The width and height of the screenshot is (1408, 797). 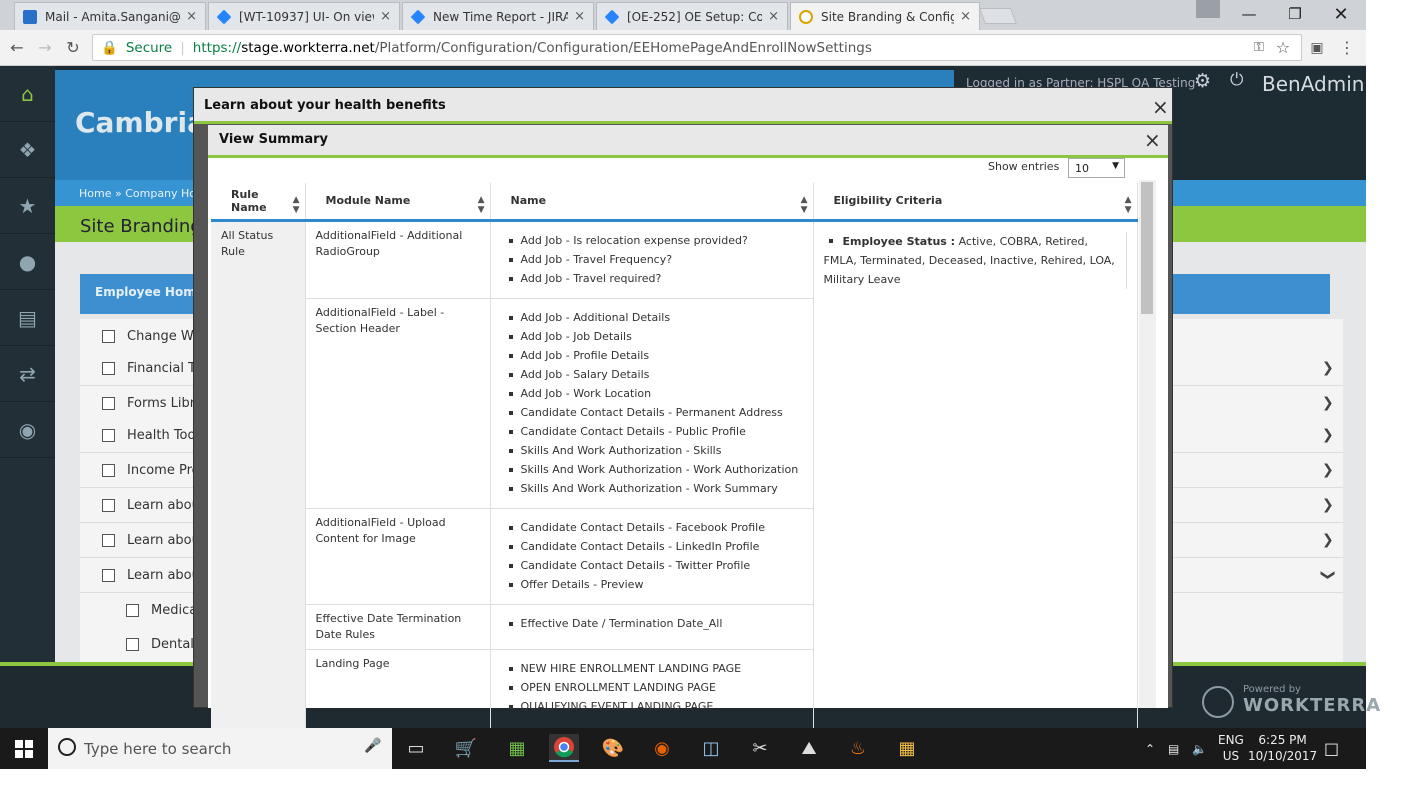 What do you see at coordinates (1317, 48) in the screenshot?
I see `extension-icon: ▣` at bounding box center [1317, 48].